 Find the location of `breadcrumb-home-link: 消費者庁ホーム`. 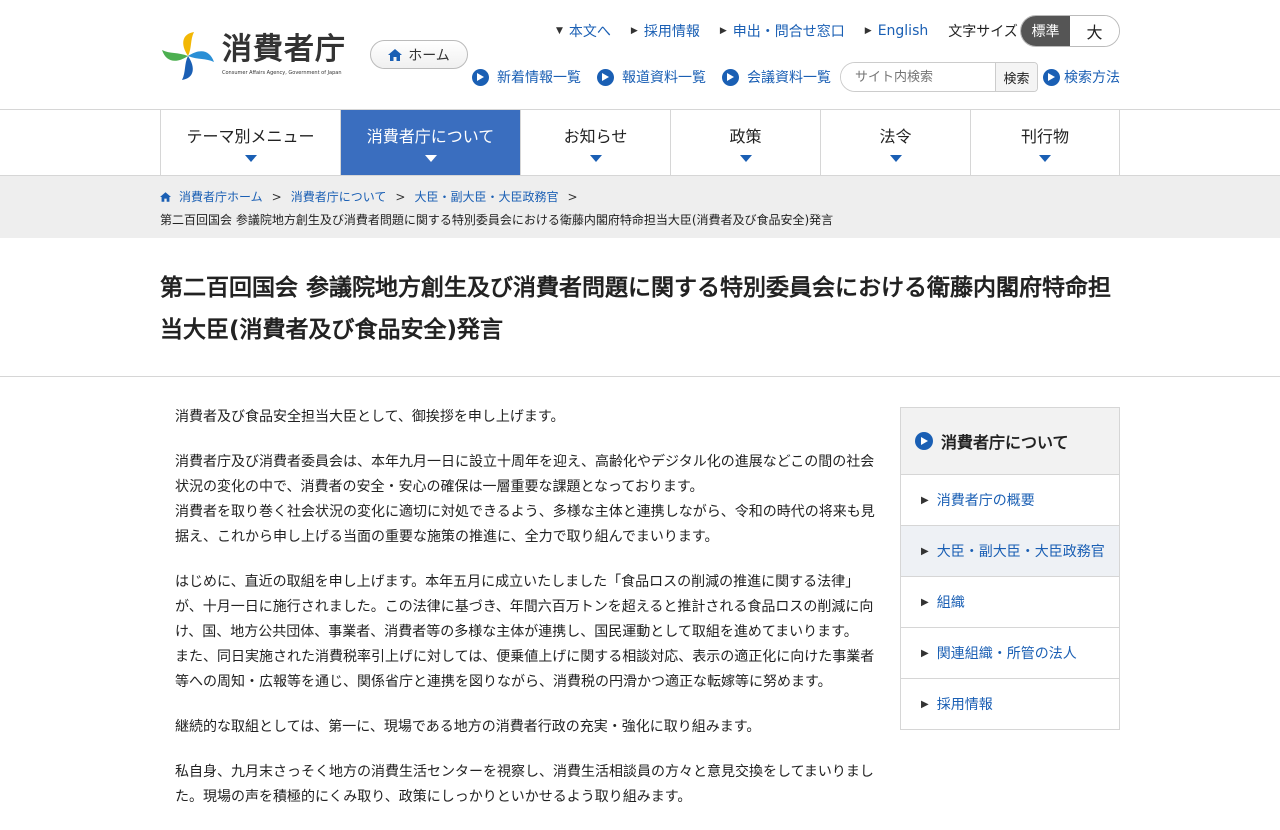

breadcrumb-home-link: 消費者庁ホーム is located at coordinates (221, 196).